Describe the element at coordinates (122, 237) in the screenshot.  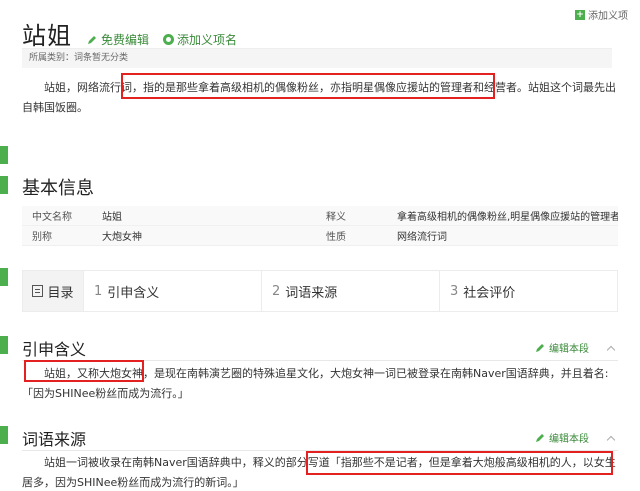
I see `info-value: 大炮女神` at that location.